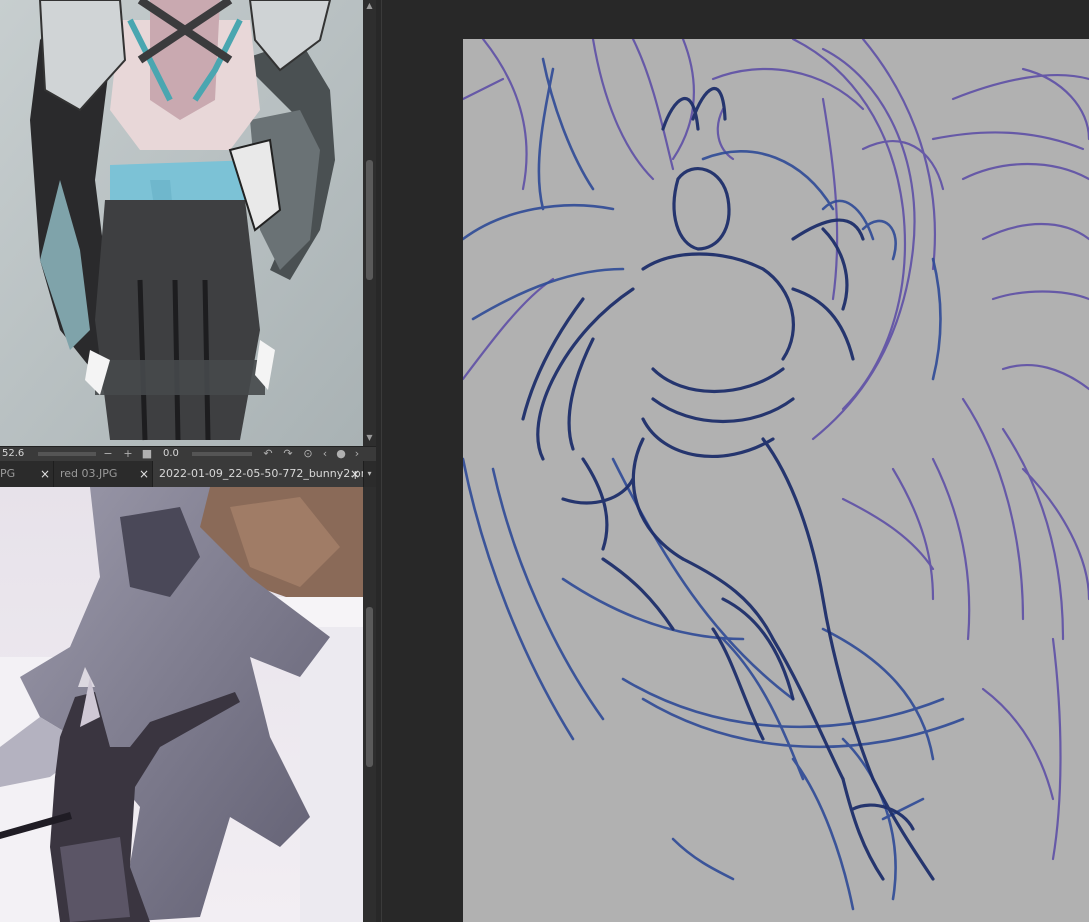  What do you see at coordinates (369, 6) in the screenshot?
I see `scroll-up-icon: ▲` at bounding box center [369, 6].